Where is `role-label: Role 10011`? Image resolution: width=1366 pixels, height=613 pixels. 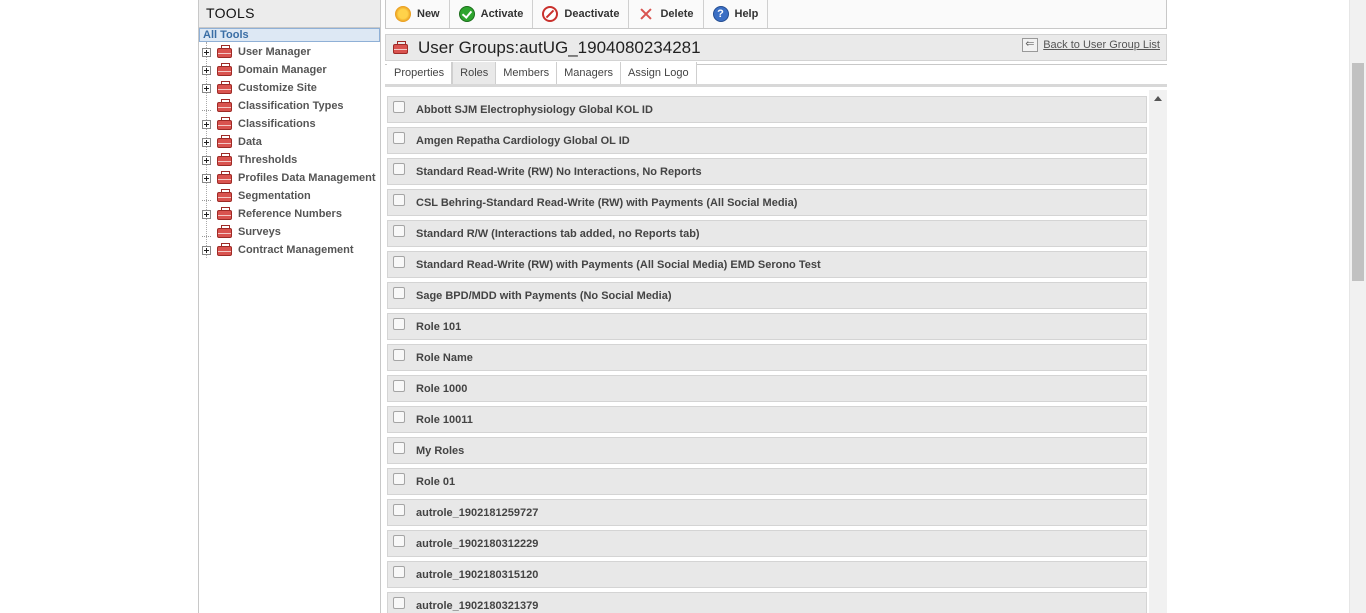 role-label: Role 10011 is located at coordinates (444, 419).